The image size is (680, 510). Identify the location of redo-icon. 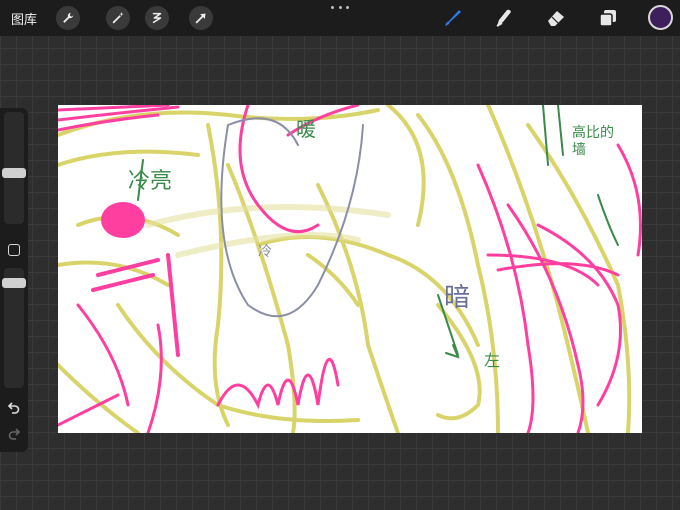
(14, 433).